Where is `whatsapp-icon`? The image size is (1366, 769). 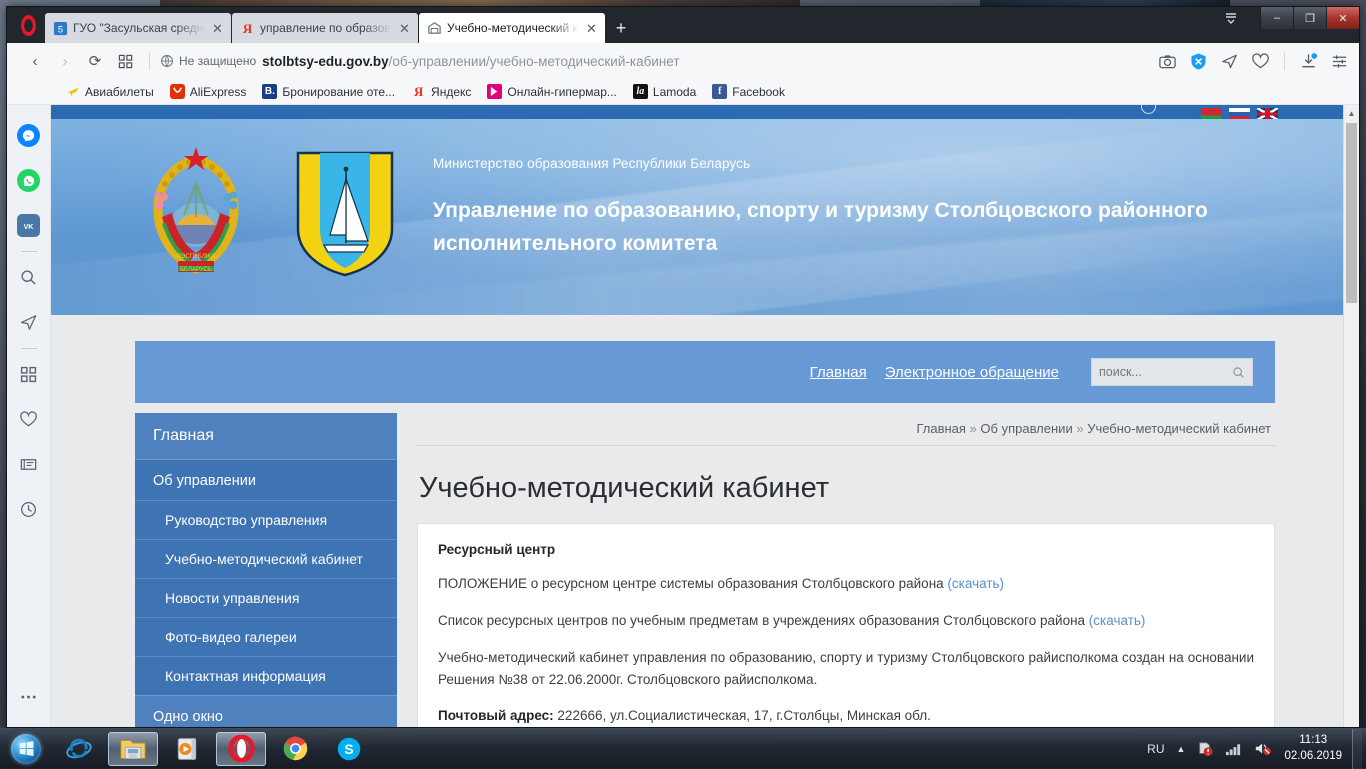
whatsapp-icon is located at coordinates (29, 180).